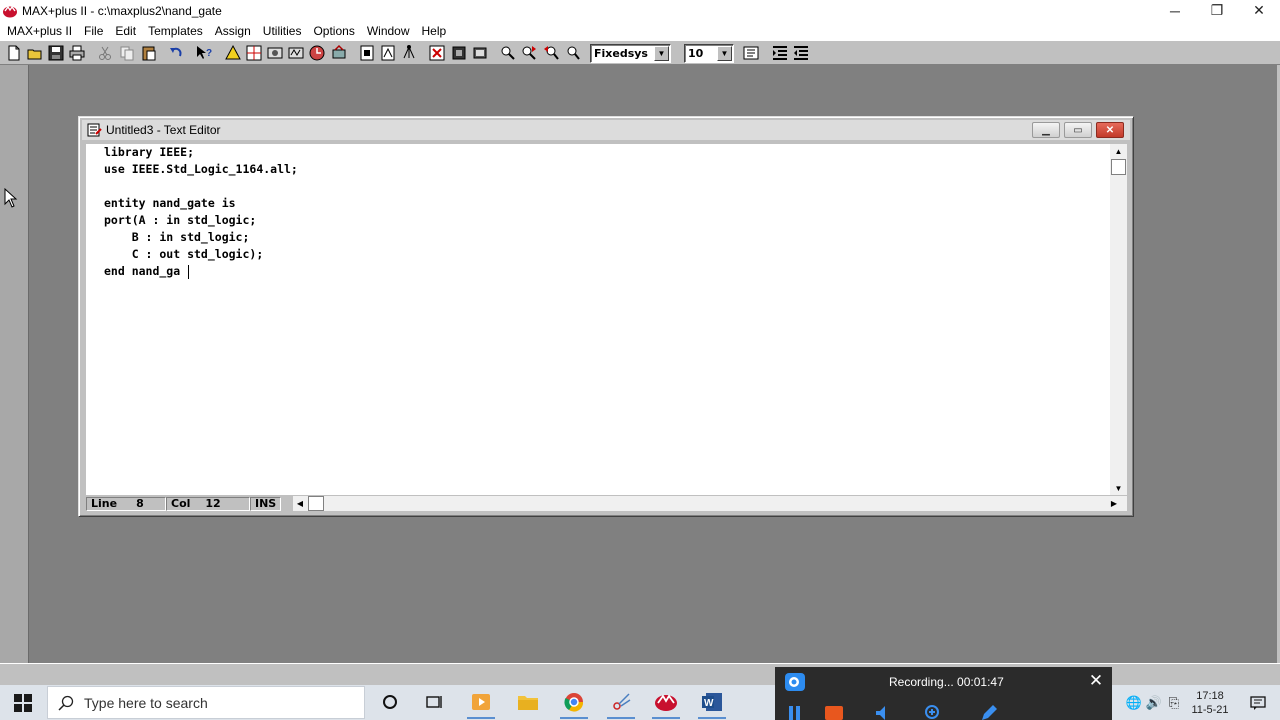  What do you see at coordinates (149, 53) in the screenshot?
I see `paste-icon` at bounding box center [149, 53].